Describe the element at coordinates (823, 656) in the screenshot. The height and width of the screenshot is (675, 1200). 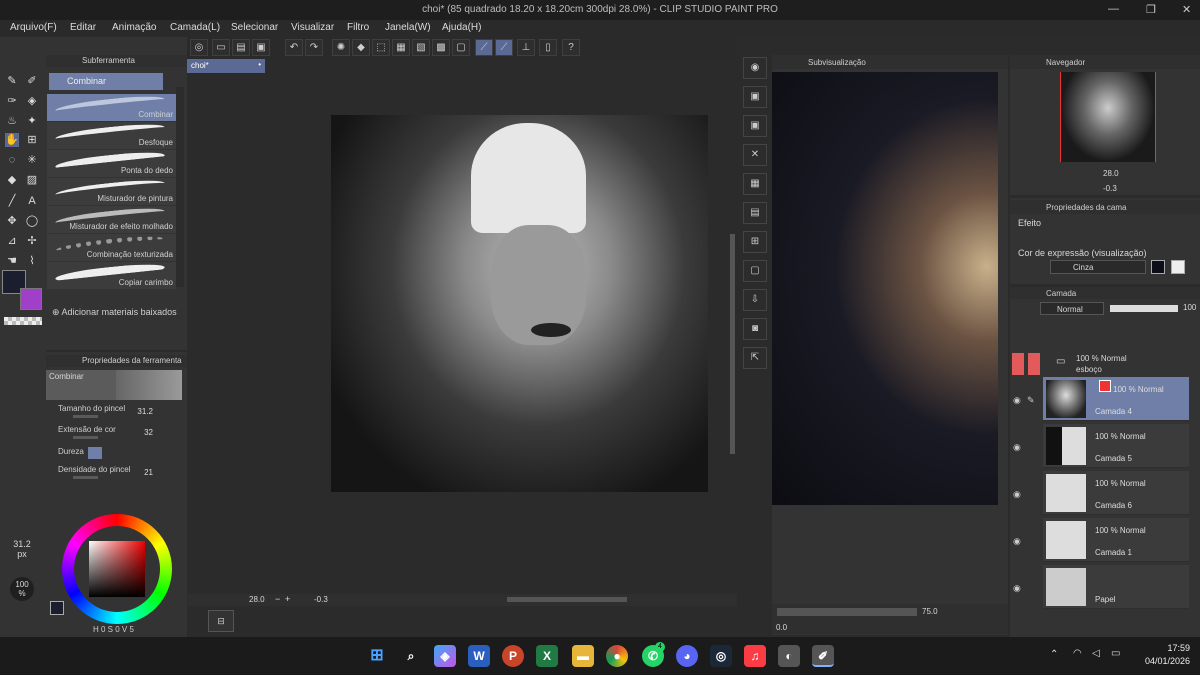
I see `clip-studio-paint-icon: ✐` at that location.